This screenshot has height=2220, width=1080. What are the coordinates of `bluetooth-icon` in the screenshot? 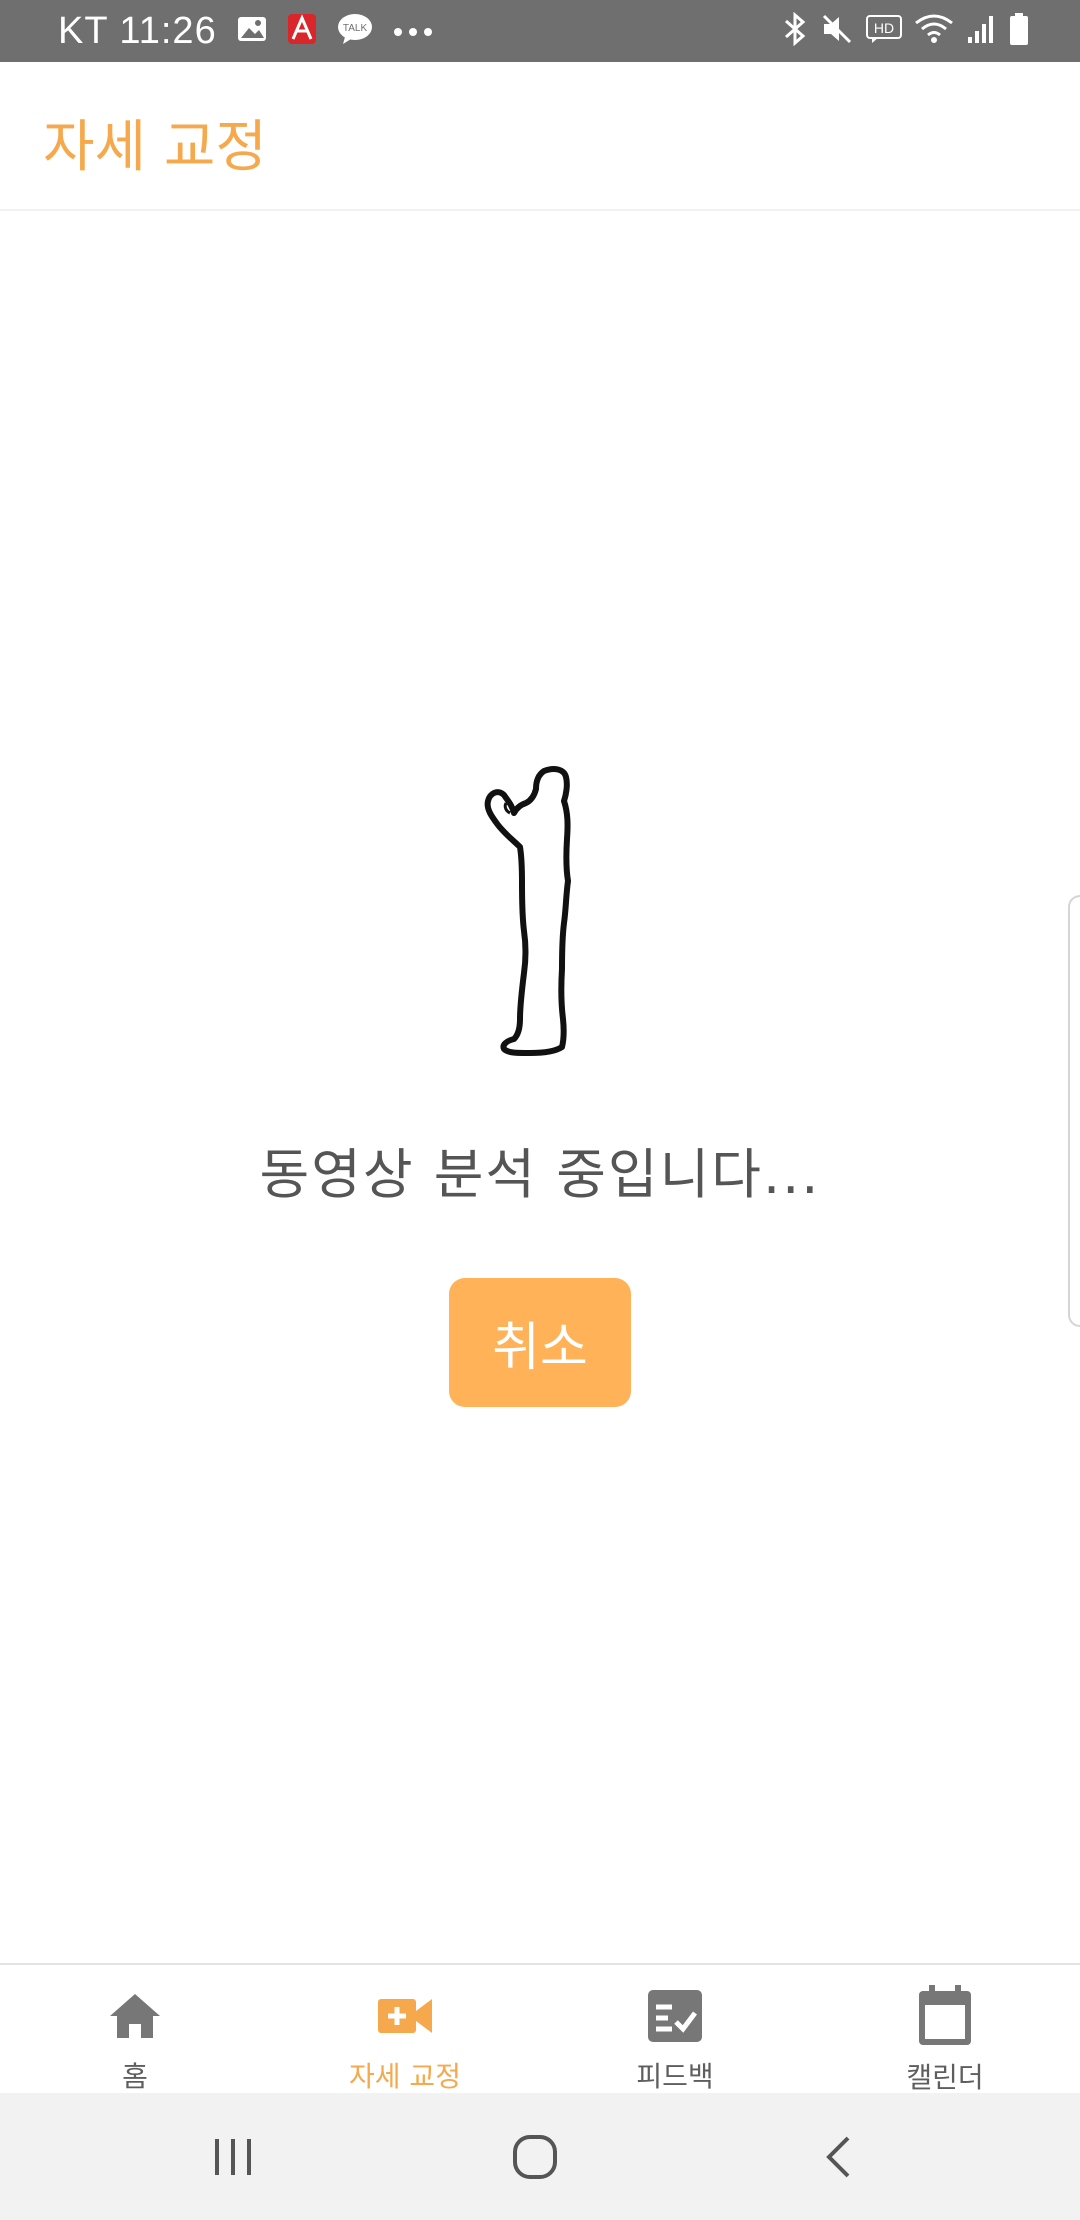 It's located at (795, 30).